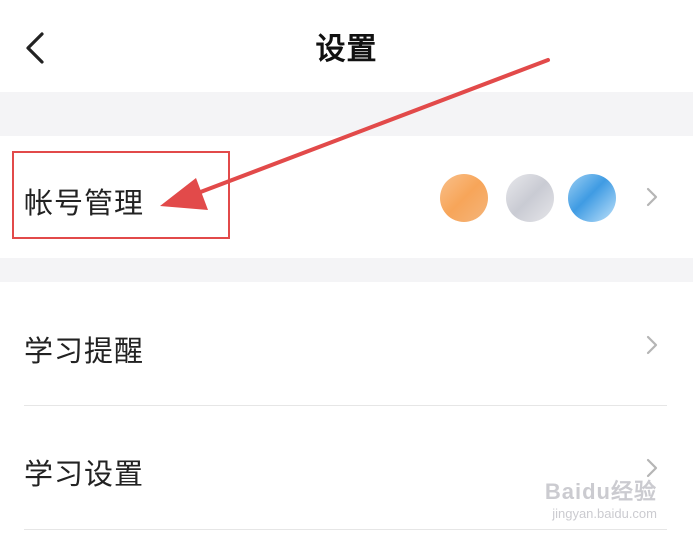 This screenshot has width=693, height=535. I want to click on watermark: Baidu经验 jingyan.baidu.com, so click(601, 497).